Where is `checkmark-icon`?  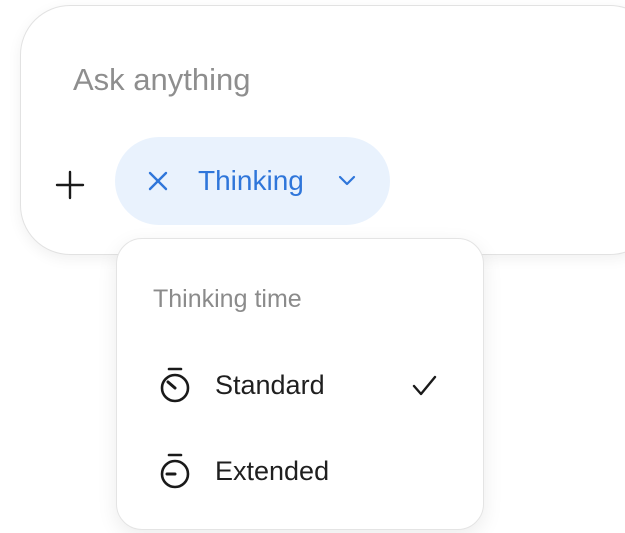 checkmark-icon is located at coordinates (424, 385).